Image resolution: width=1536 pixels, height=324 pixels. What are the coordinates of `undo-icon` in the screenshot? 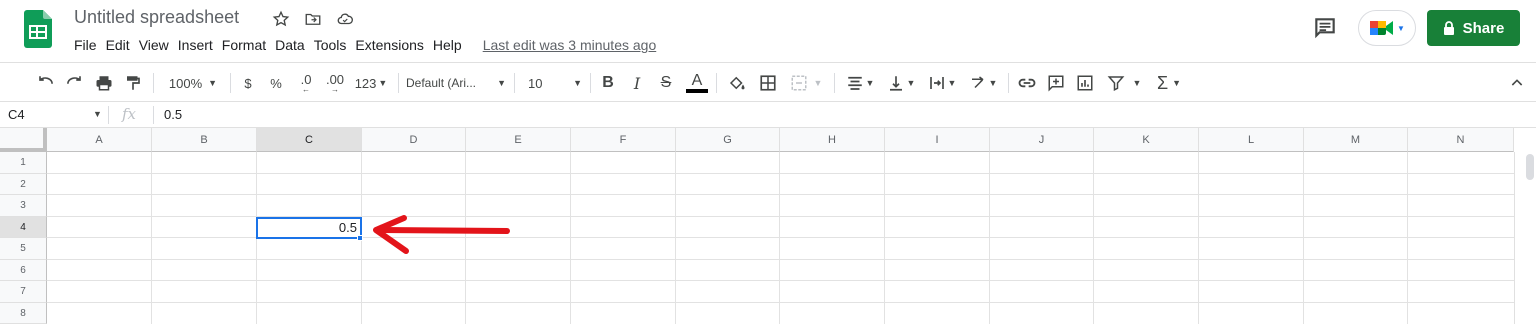 It's located at (46, 83).